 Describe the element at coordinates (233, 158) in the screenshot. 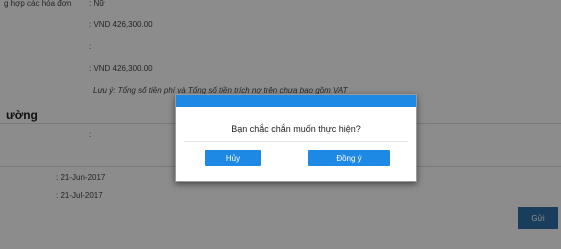

I see `cancel-button: Hủy` at that location.